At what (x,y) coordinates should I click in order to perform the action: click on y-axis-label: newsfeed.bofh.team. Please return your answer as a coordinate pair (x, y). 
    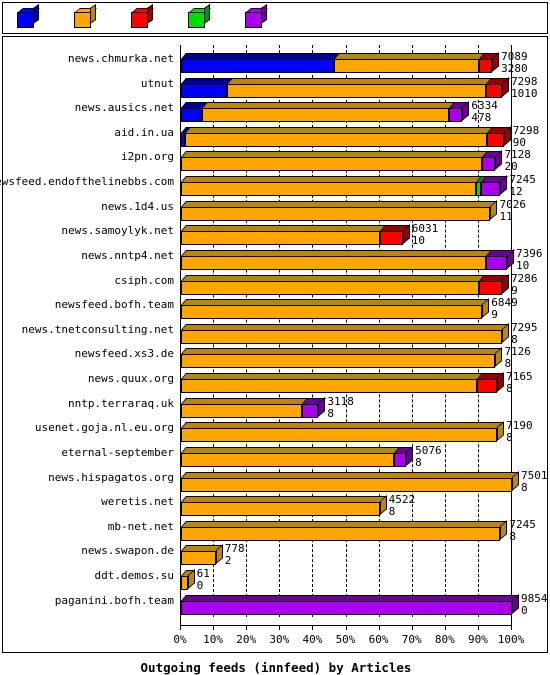
    Looking at the image, I should click on (114, 305).